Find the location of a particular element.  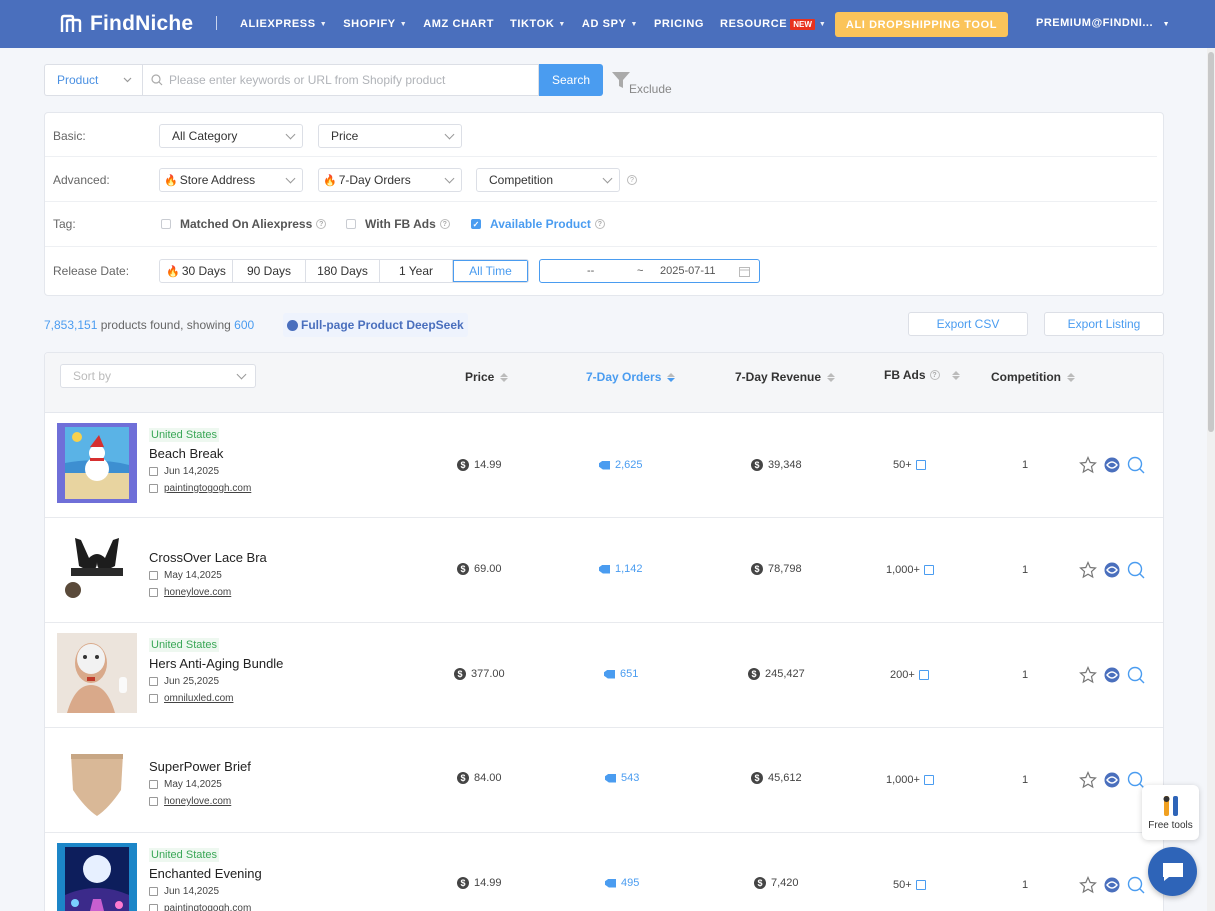

column-header-fb-ads: FB Ads? is located at coordinates (922, 375).